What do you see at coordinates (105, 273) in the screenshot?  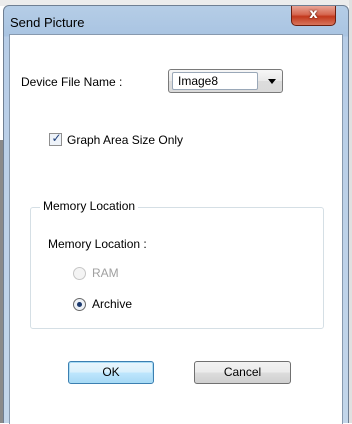 I see `ram-radio-label: RAM` at bounding box center [105, 273].